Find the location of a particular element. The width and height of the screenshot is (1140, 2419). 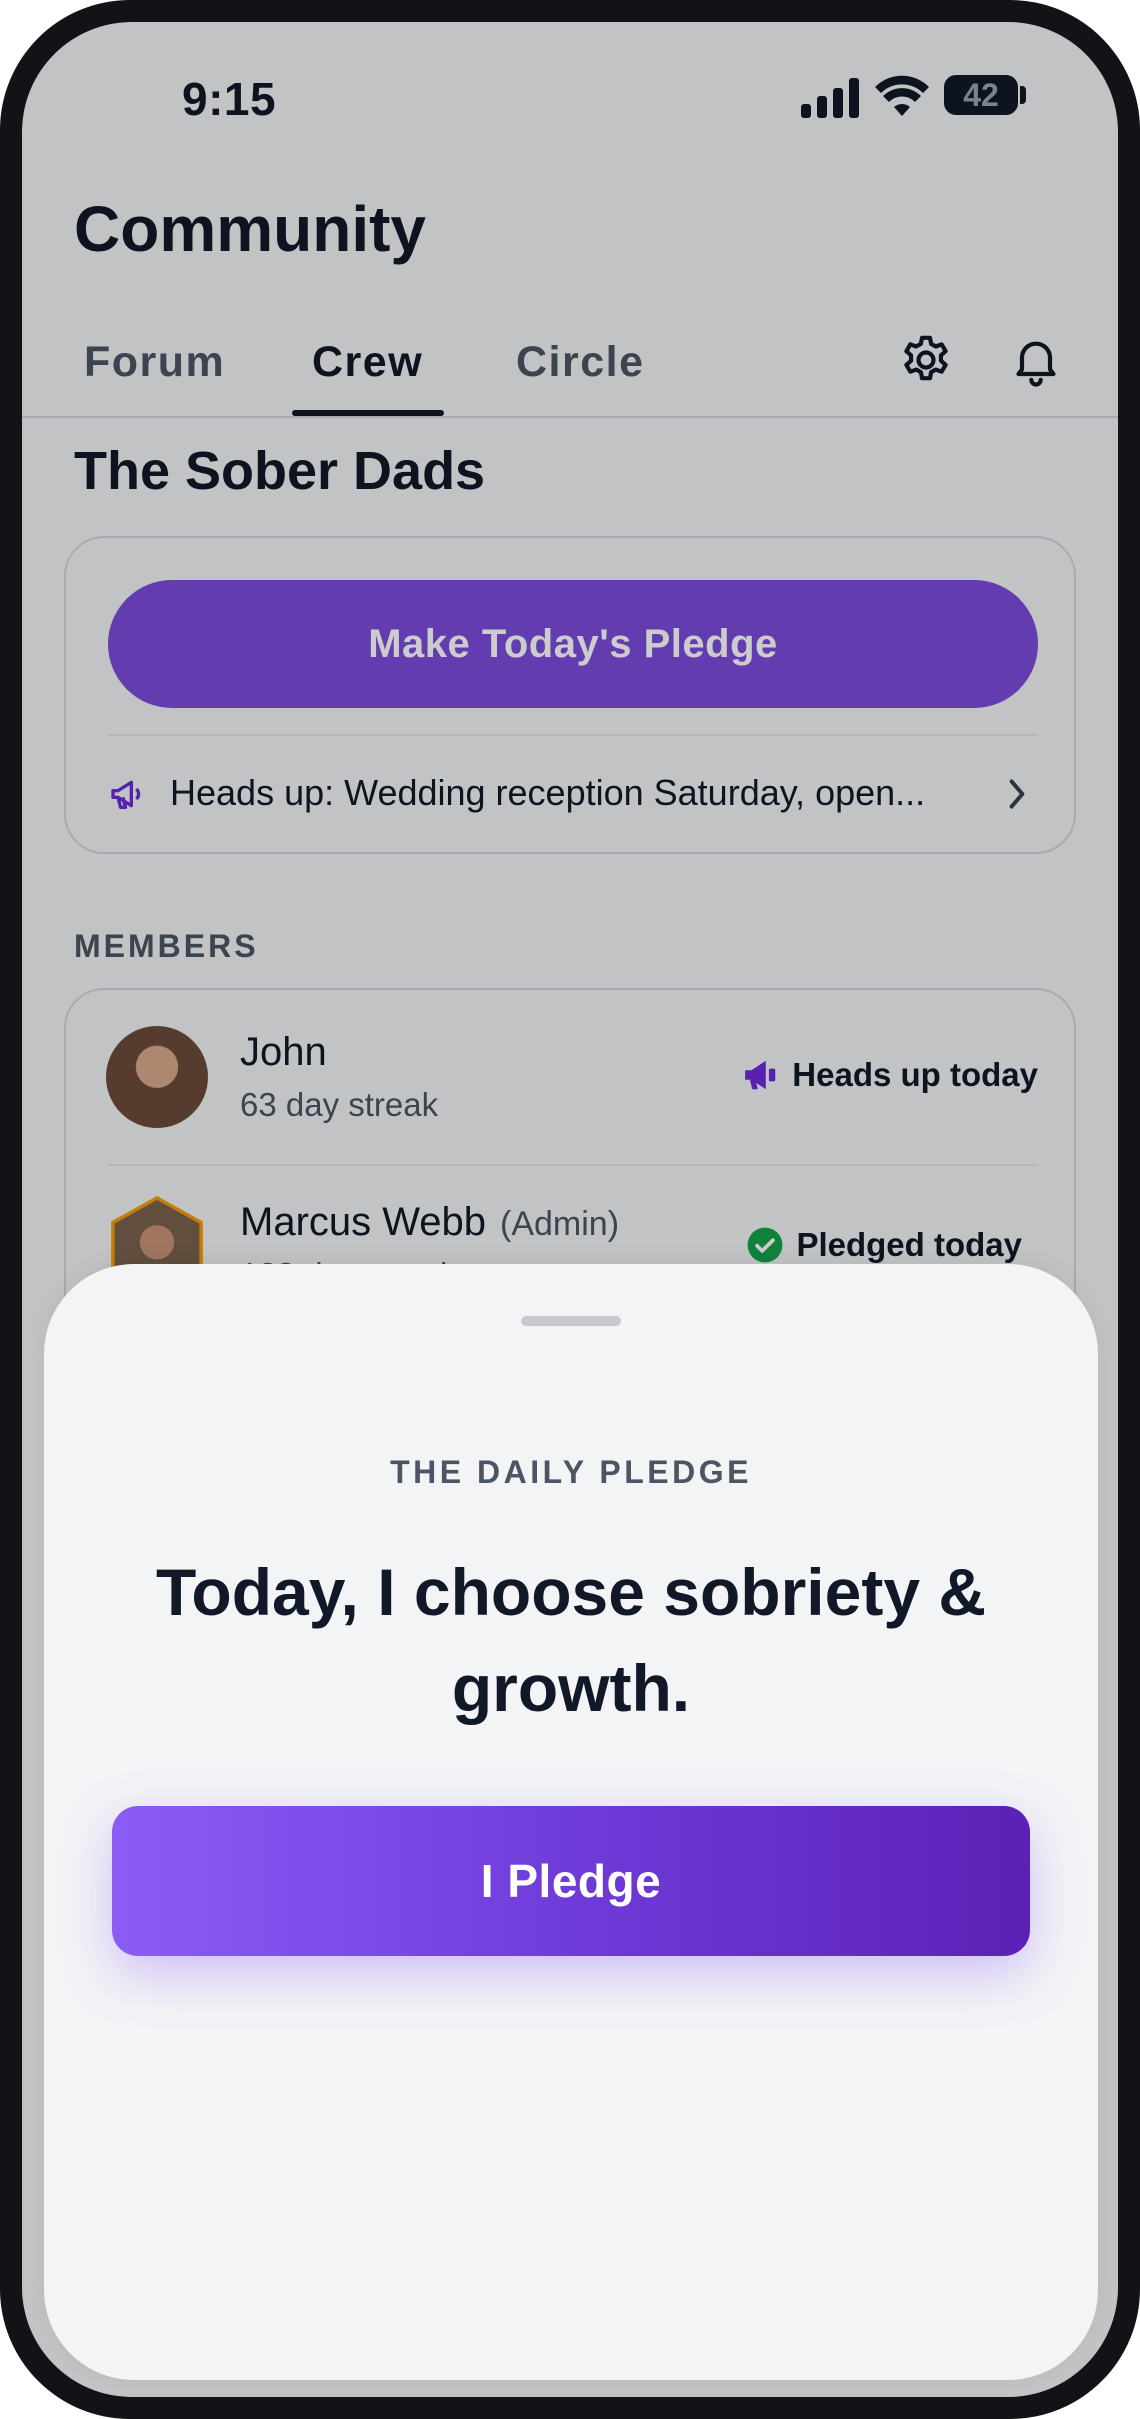

status-time: 9:15 is located at coordinates (229, 99).